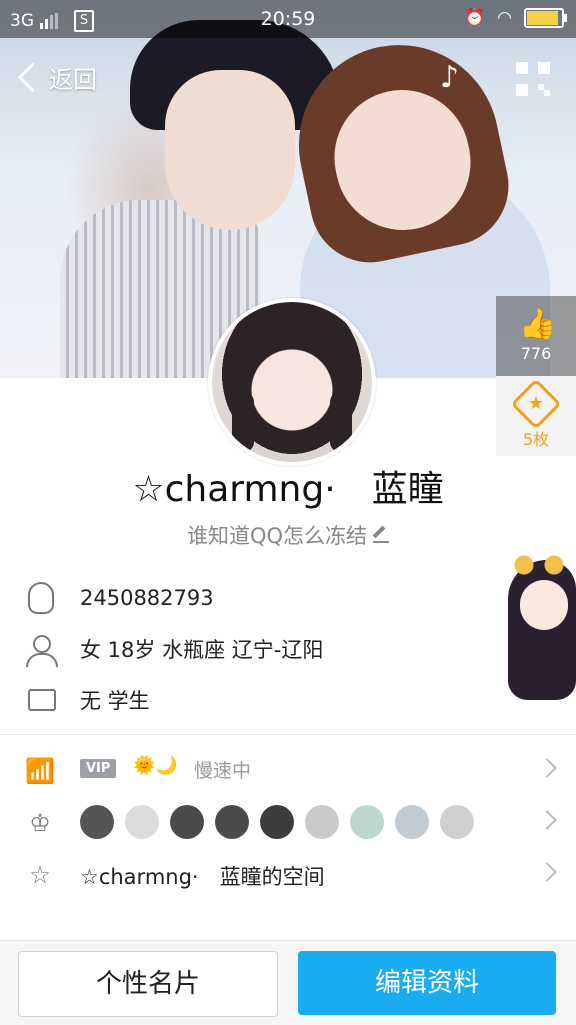  What do you see at coordinates (202, 877) in the screenshot?
I see `zone-label: ☆charmng· 蓝瞳的空间` at bounding box center [202, 877].